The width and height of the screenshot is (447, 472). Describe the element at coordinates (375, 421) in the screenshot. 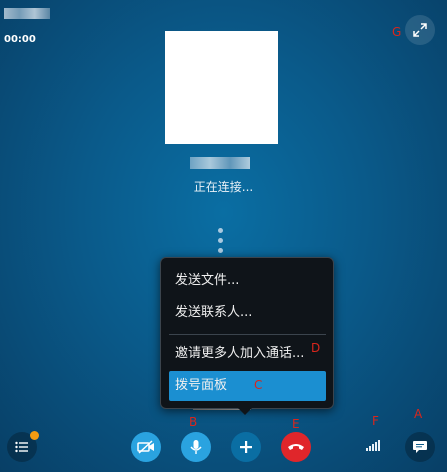

I see `annotation-f: F` at that location.